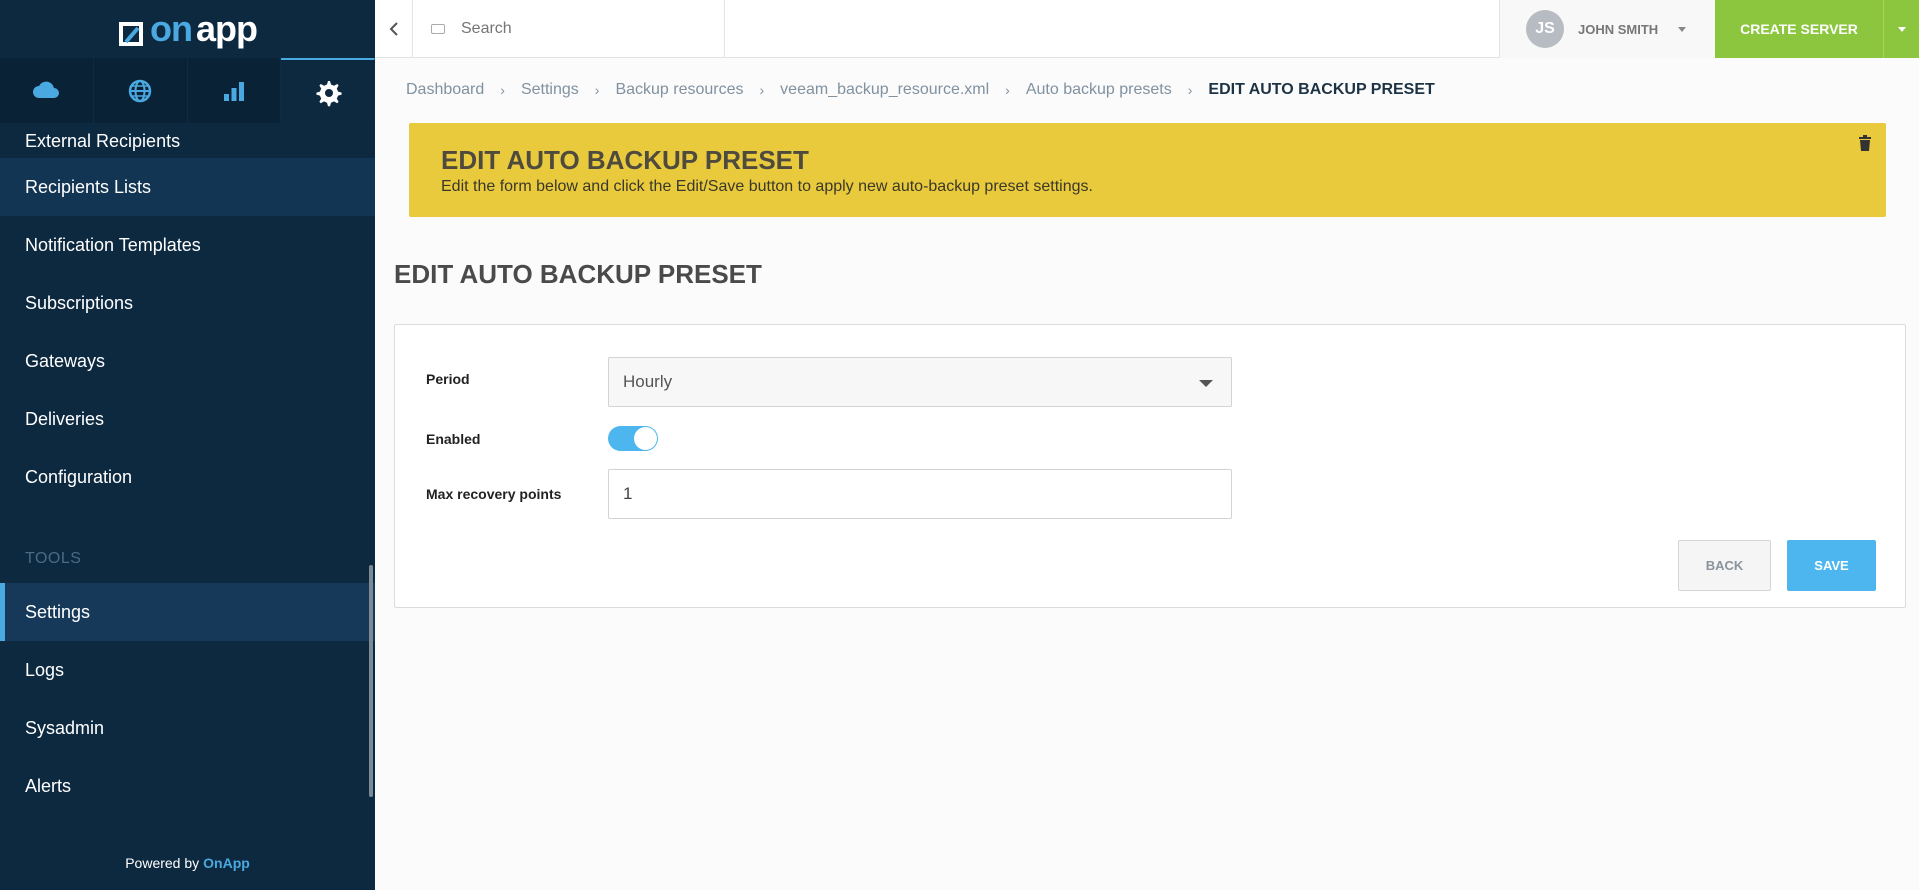  I want to click on cloud-icon, so click(46, 89).